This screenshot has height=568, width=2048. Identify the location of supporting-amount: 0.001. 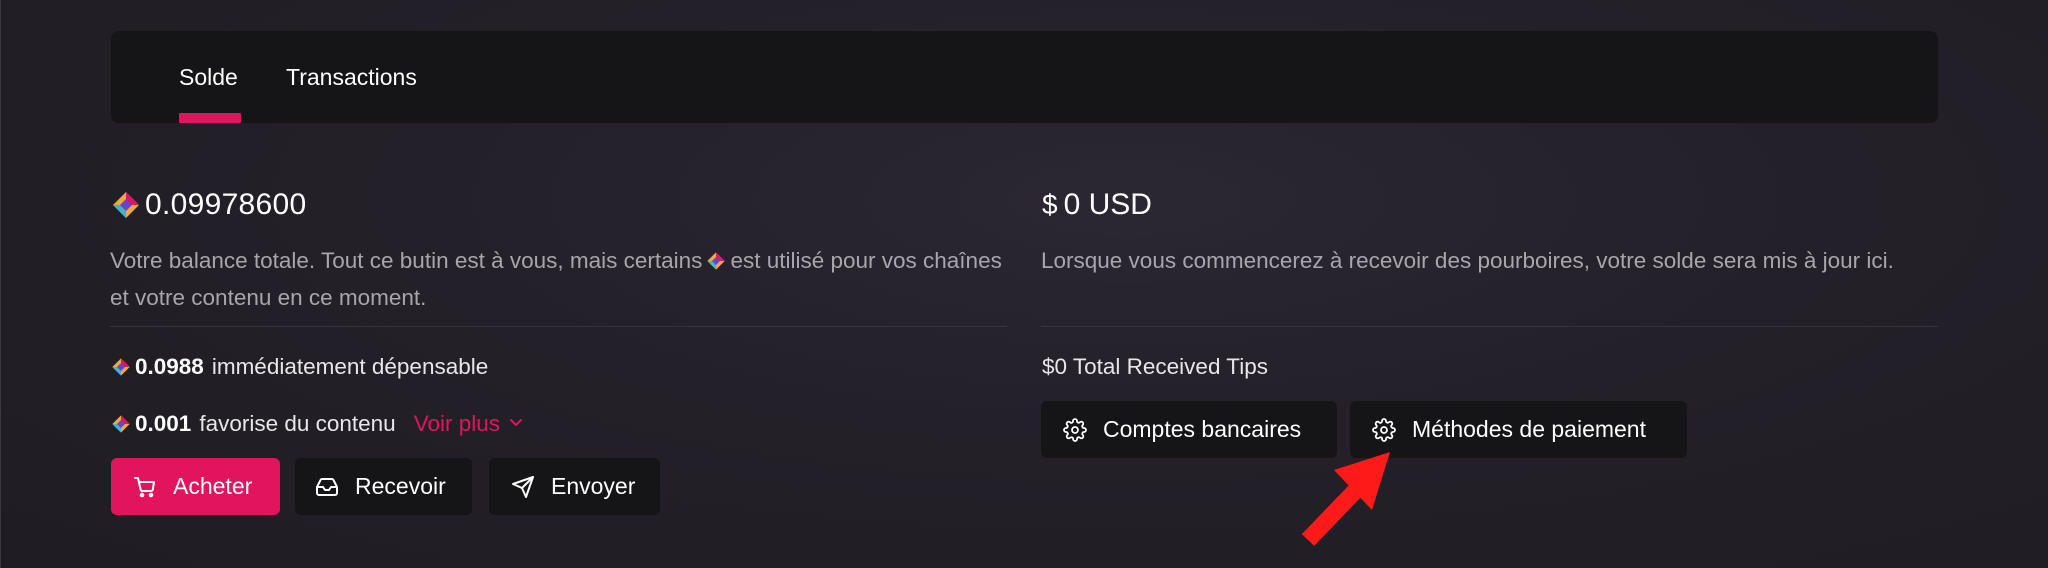
(163, 423).